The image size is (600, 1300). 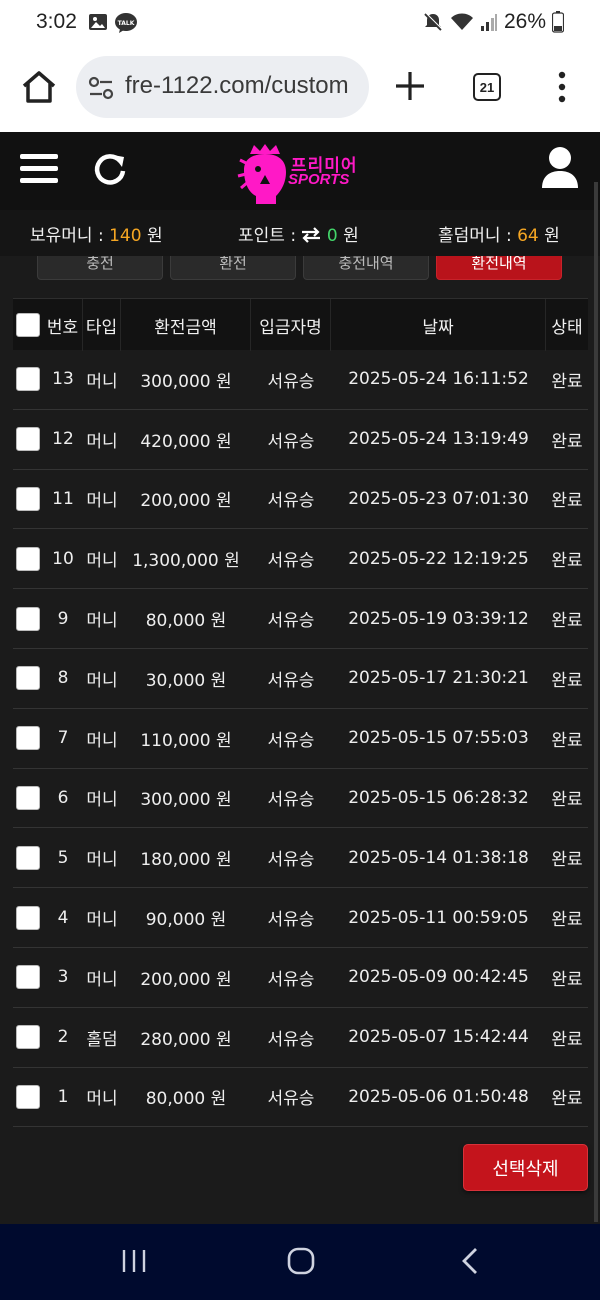 What do you see at coordinates (552, 236) in the screenshot?
I see `holdem-unit: 원` at bounding box center [552, 236].